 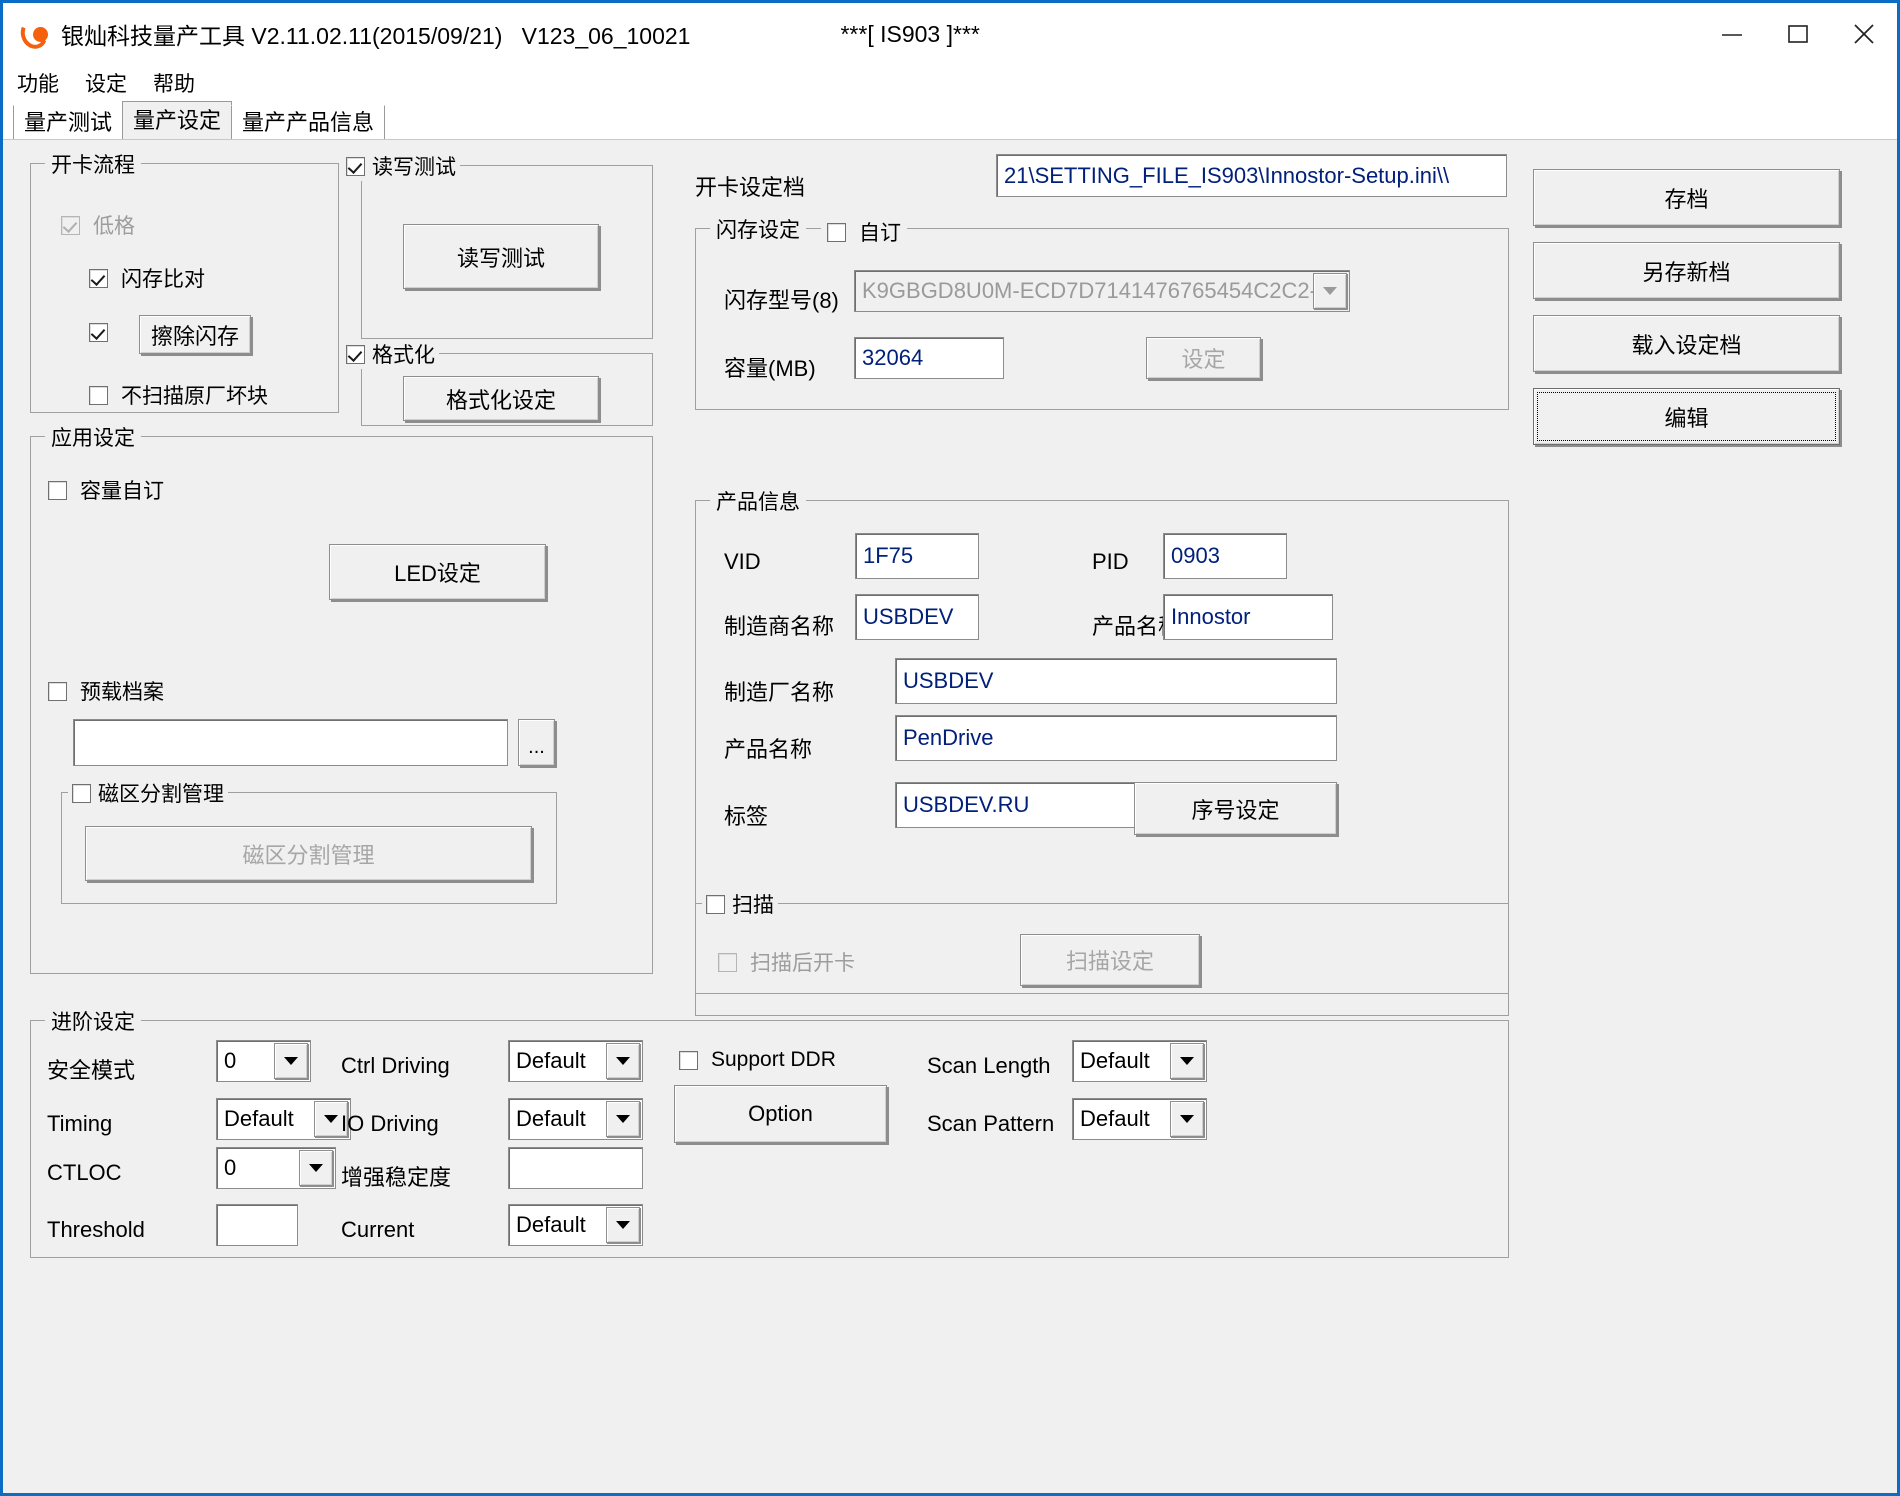 I want to click on preload-path-input, so click(x=290, y=742).